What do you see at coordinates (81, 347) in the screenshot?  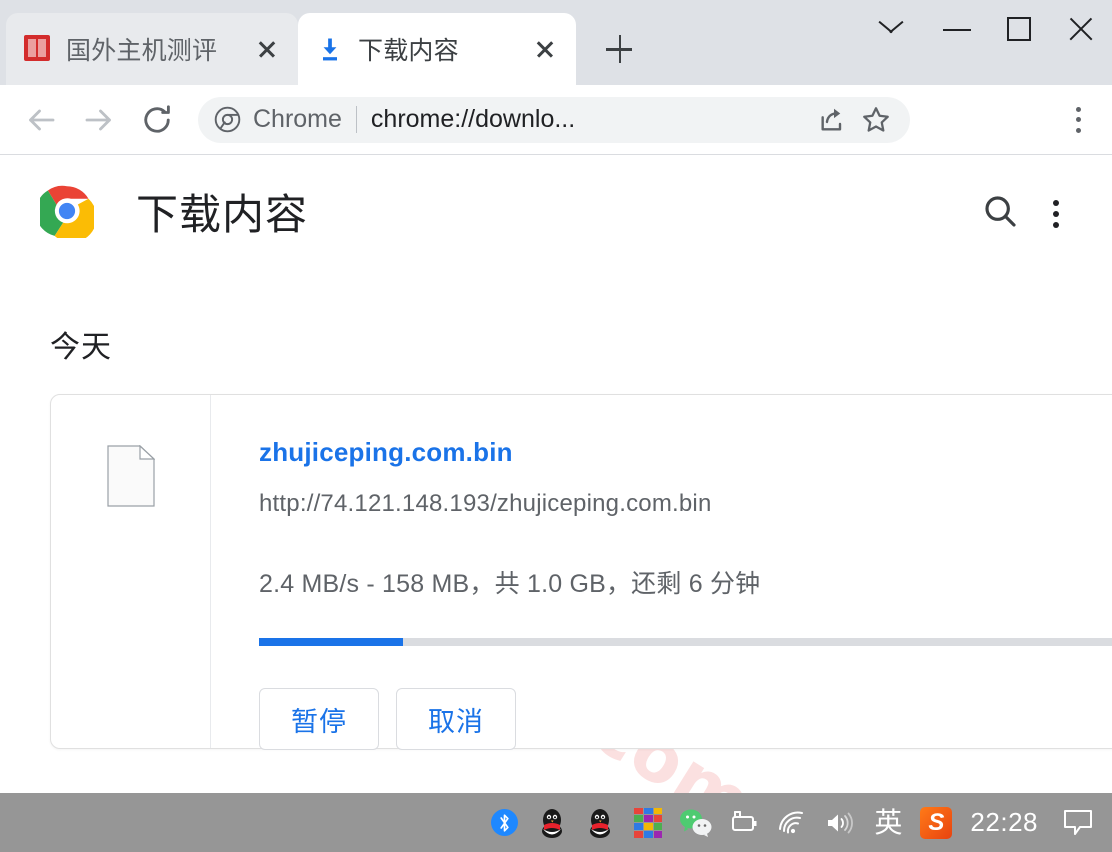 I see `downloads-date-section-label: 今天` at bounding box center [81, 347].